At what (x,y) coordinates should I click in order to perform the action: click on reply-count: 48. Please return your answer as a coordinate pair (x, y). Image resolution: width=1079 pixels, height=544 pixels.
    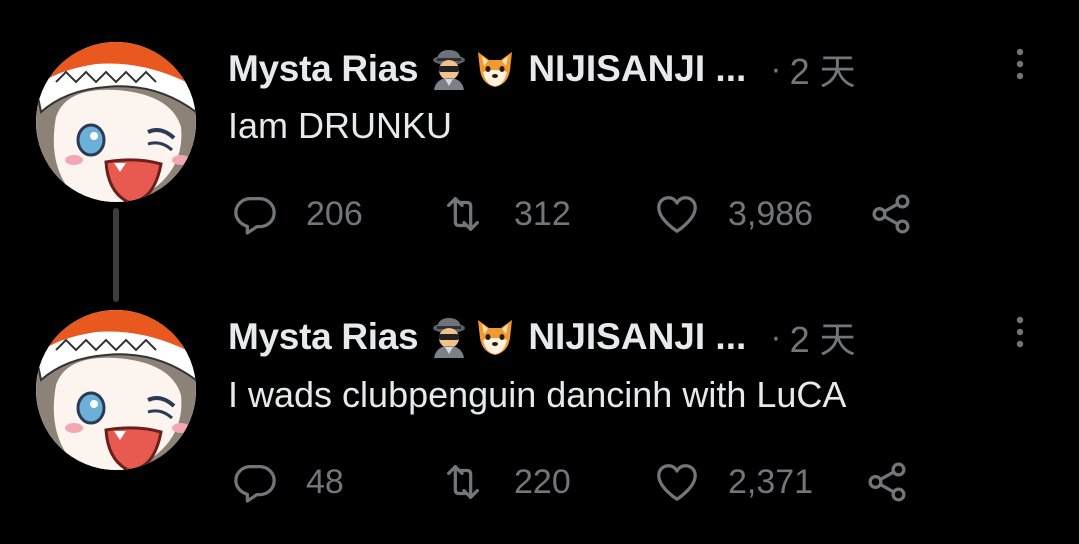
    Looking at the image, I should click on (325, 481).